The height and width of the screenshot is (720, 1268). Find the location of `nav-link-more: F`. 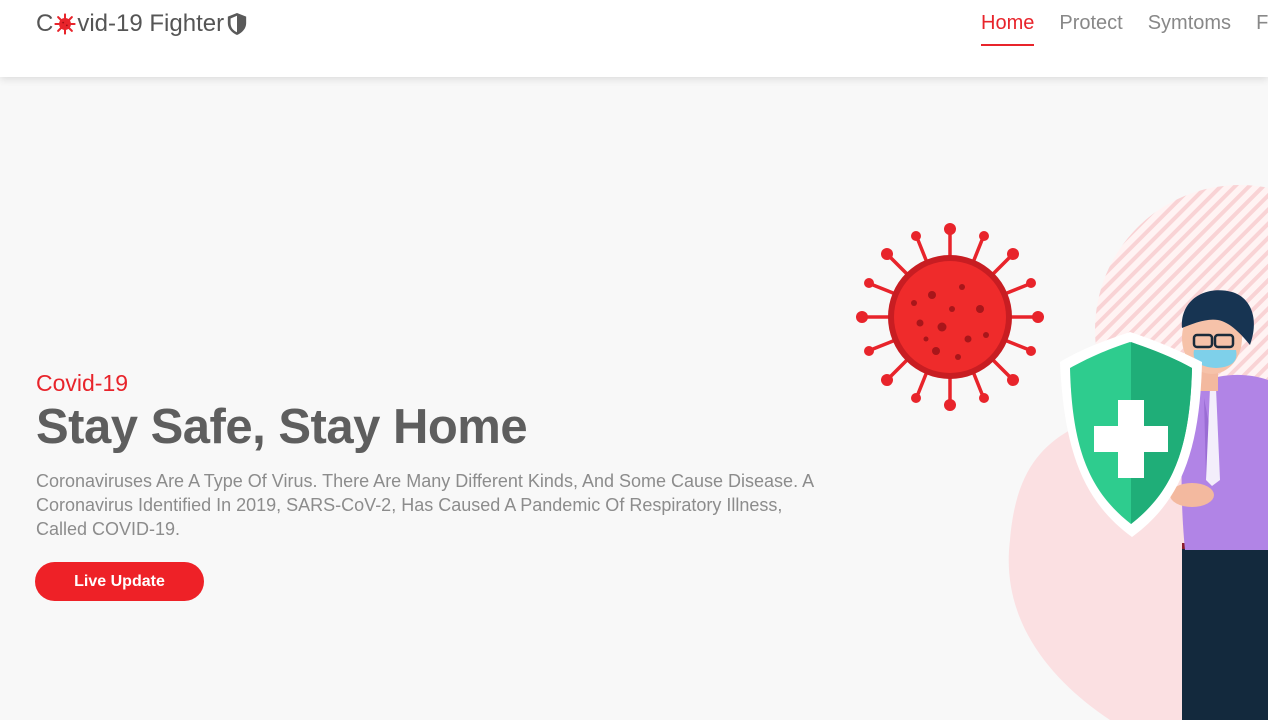

nav-link-more: F is located at coordinates (1262, 29).